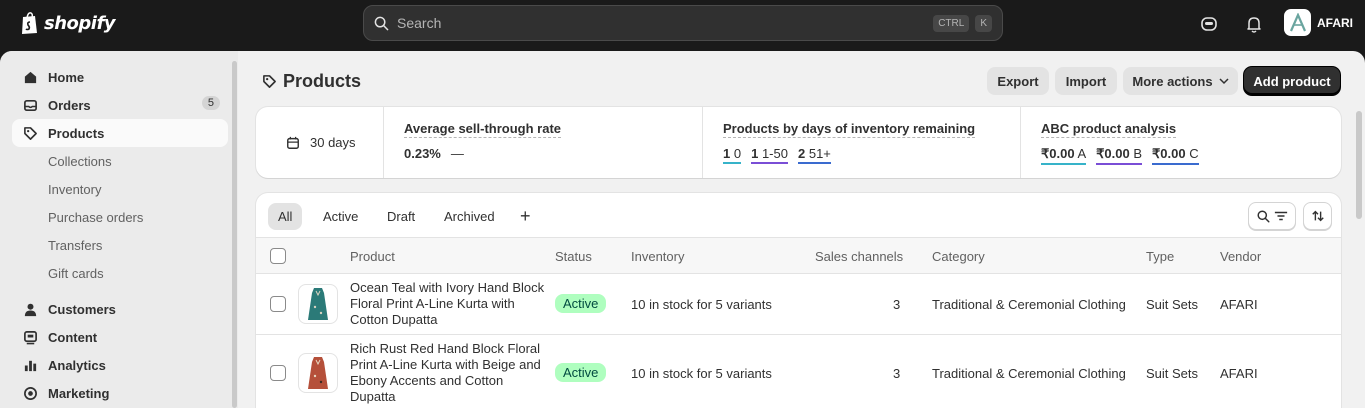 This screenshot has width=1365, height=408. What do you see at coordinates (372, 256) in the screenshot?
I see `column-header-product: Product` at bounding box center [372, 256].